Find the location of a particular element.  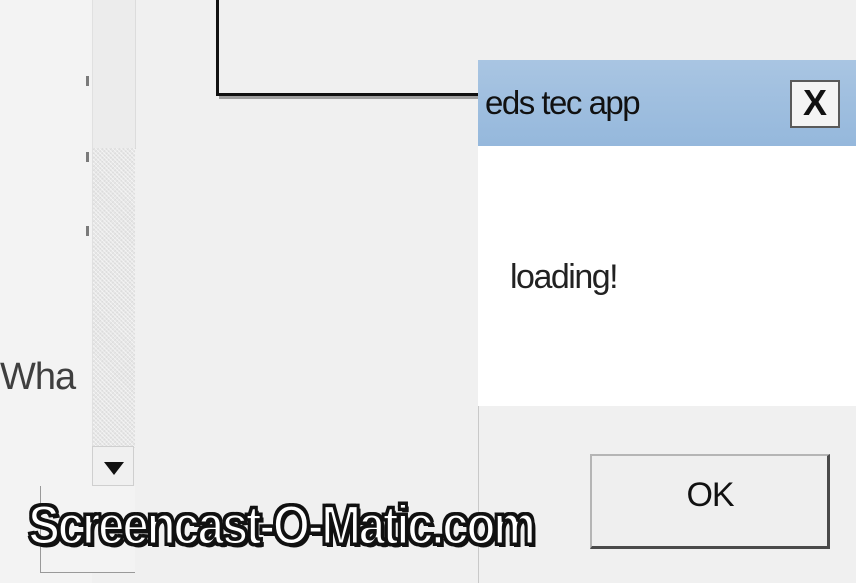

scrollbar-track is located at coordinates (113, 298).